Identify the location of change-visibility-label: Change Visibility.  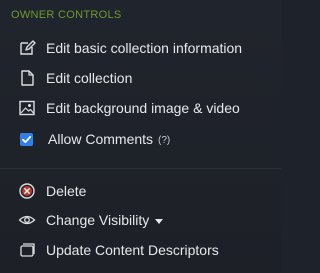
(98, 220).